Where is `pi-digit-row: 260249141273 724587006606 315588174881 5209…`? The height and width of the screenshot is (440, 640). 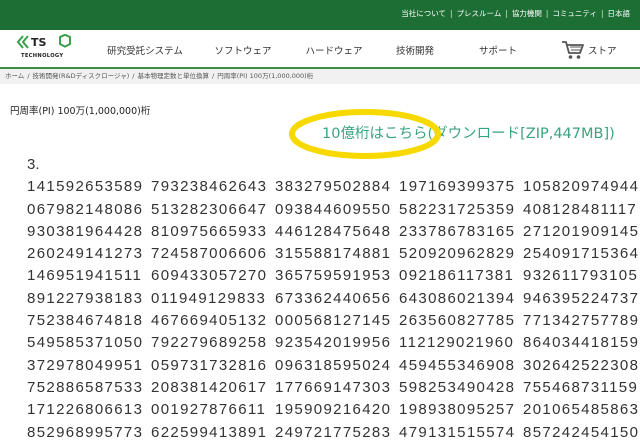
pi-digit-row: 260249141273 724587006606 315588174881 5209… is located at coordinates (333, 254).